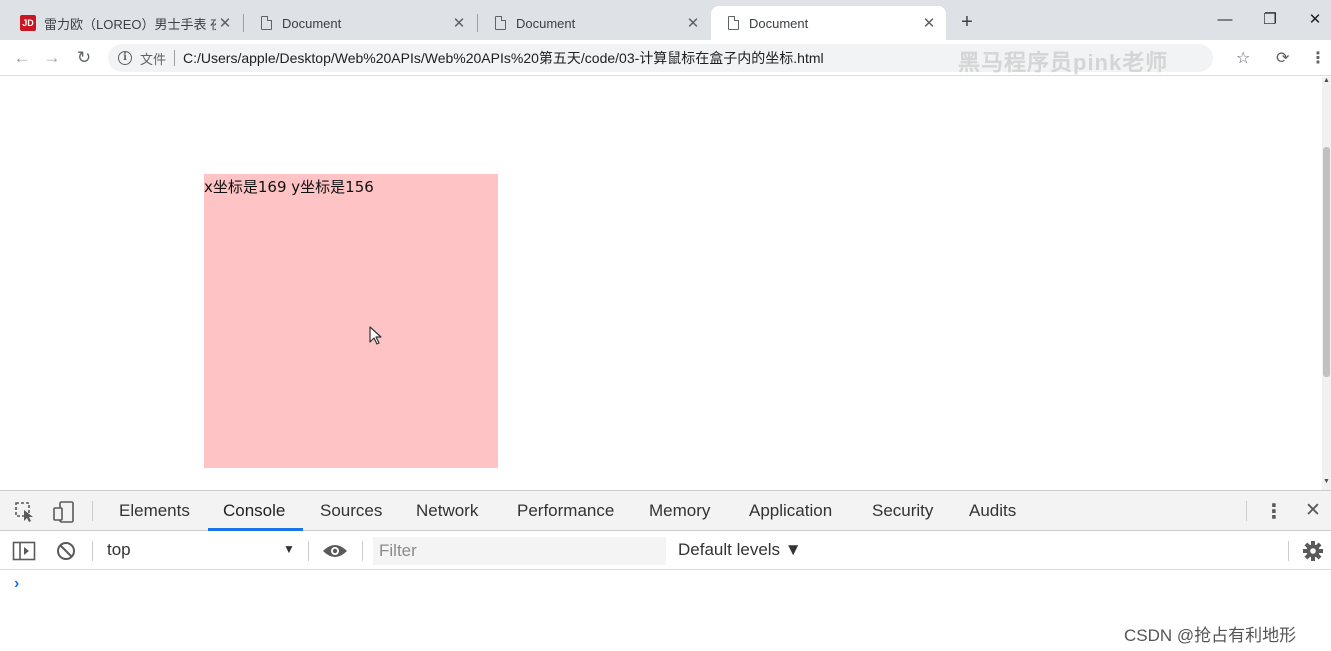  I want to click on coordinate-box: x坐标是169 y坐标是156, so click(351, 321).